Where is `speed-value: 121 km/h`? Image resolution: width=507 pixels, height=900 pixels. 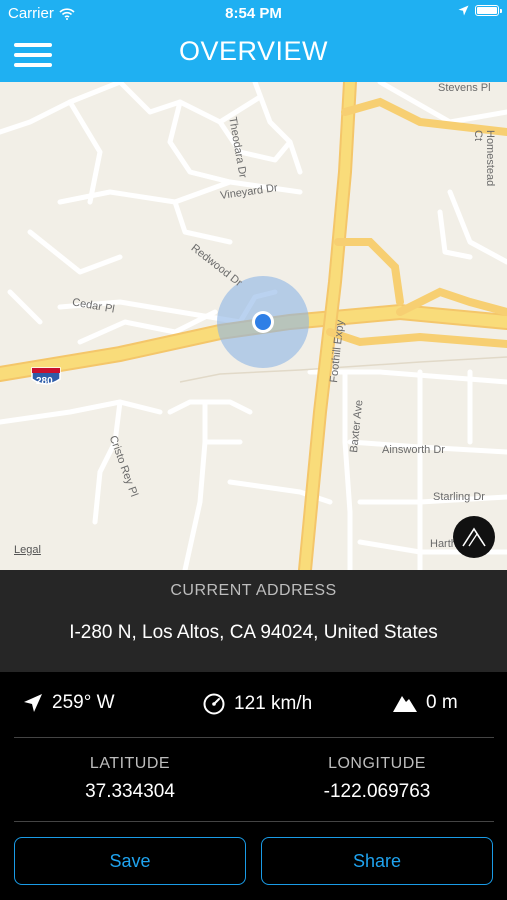 speed-value: 121 km/h is located at coordinates (273, 703).